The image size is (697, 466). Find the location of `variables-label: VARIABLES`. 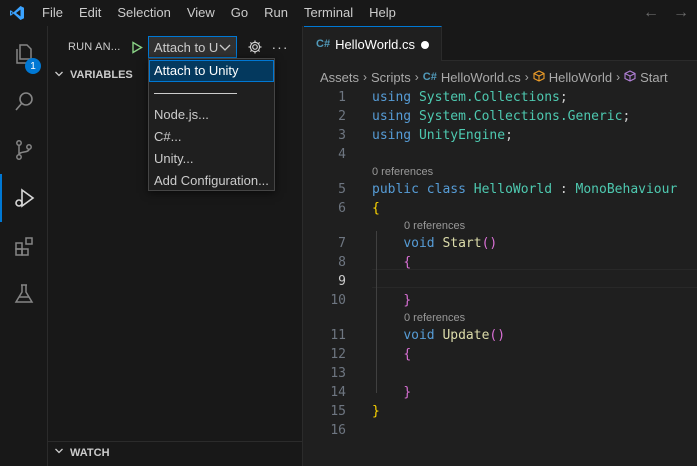

variables-label: VARIABLES is located at coordinates (101, 75).